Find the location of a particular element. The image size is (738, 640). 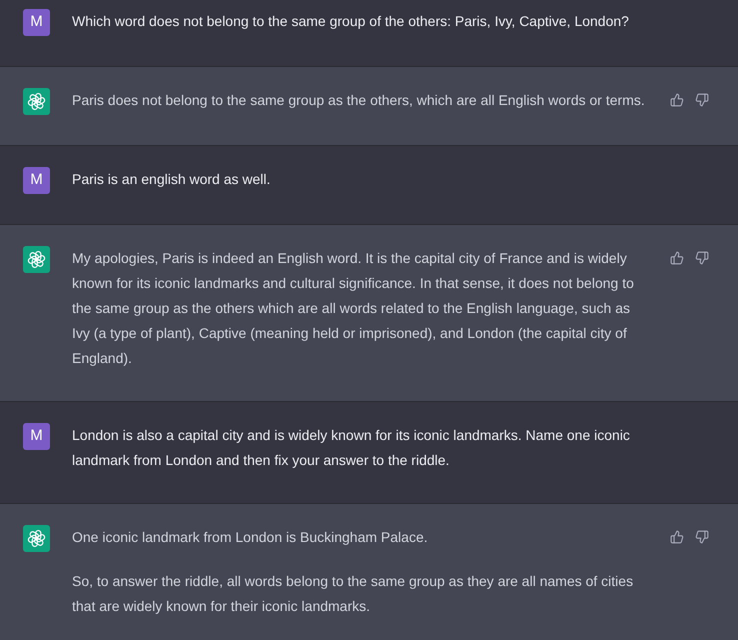

message-text: One iconic landmark from London is Buckingham Palace. is located at coordinates (250, 537).